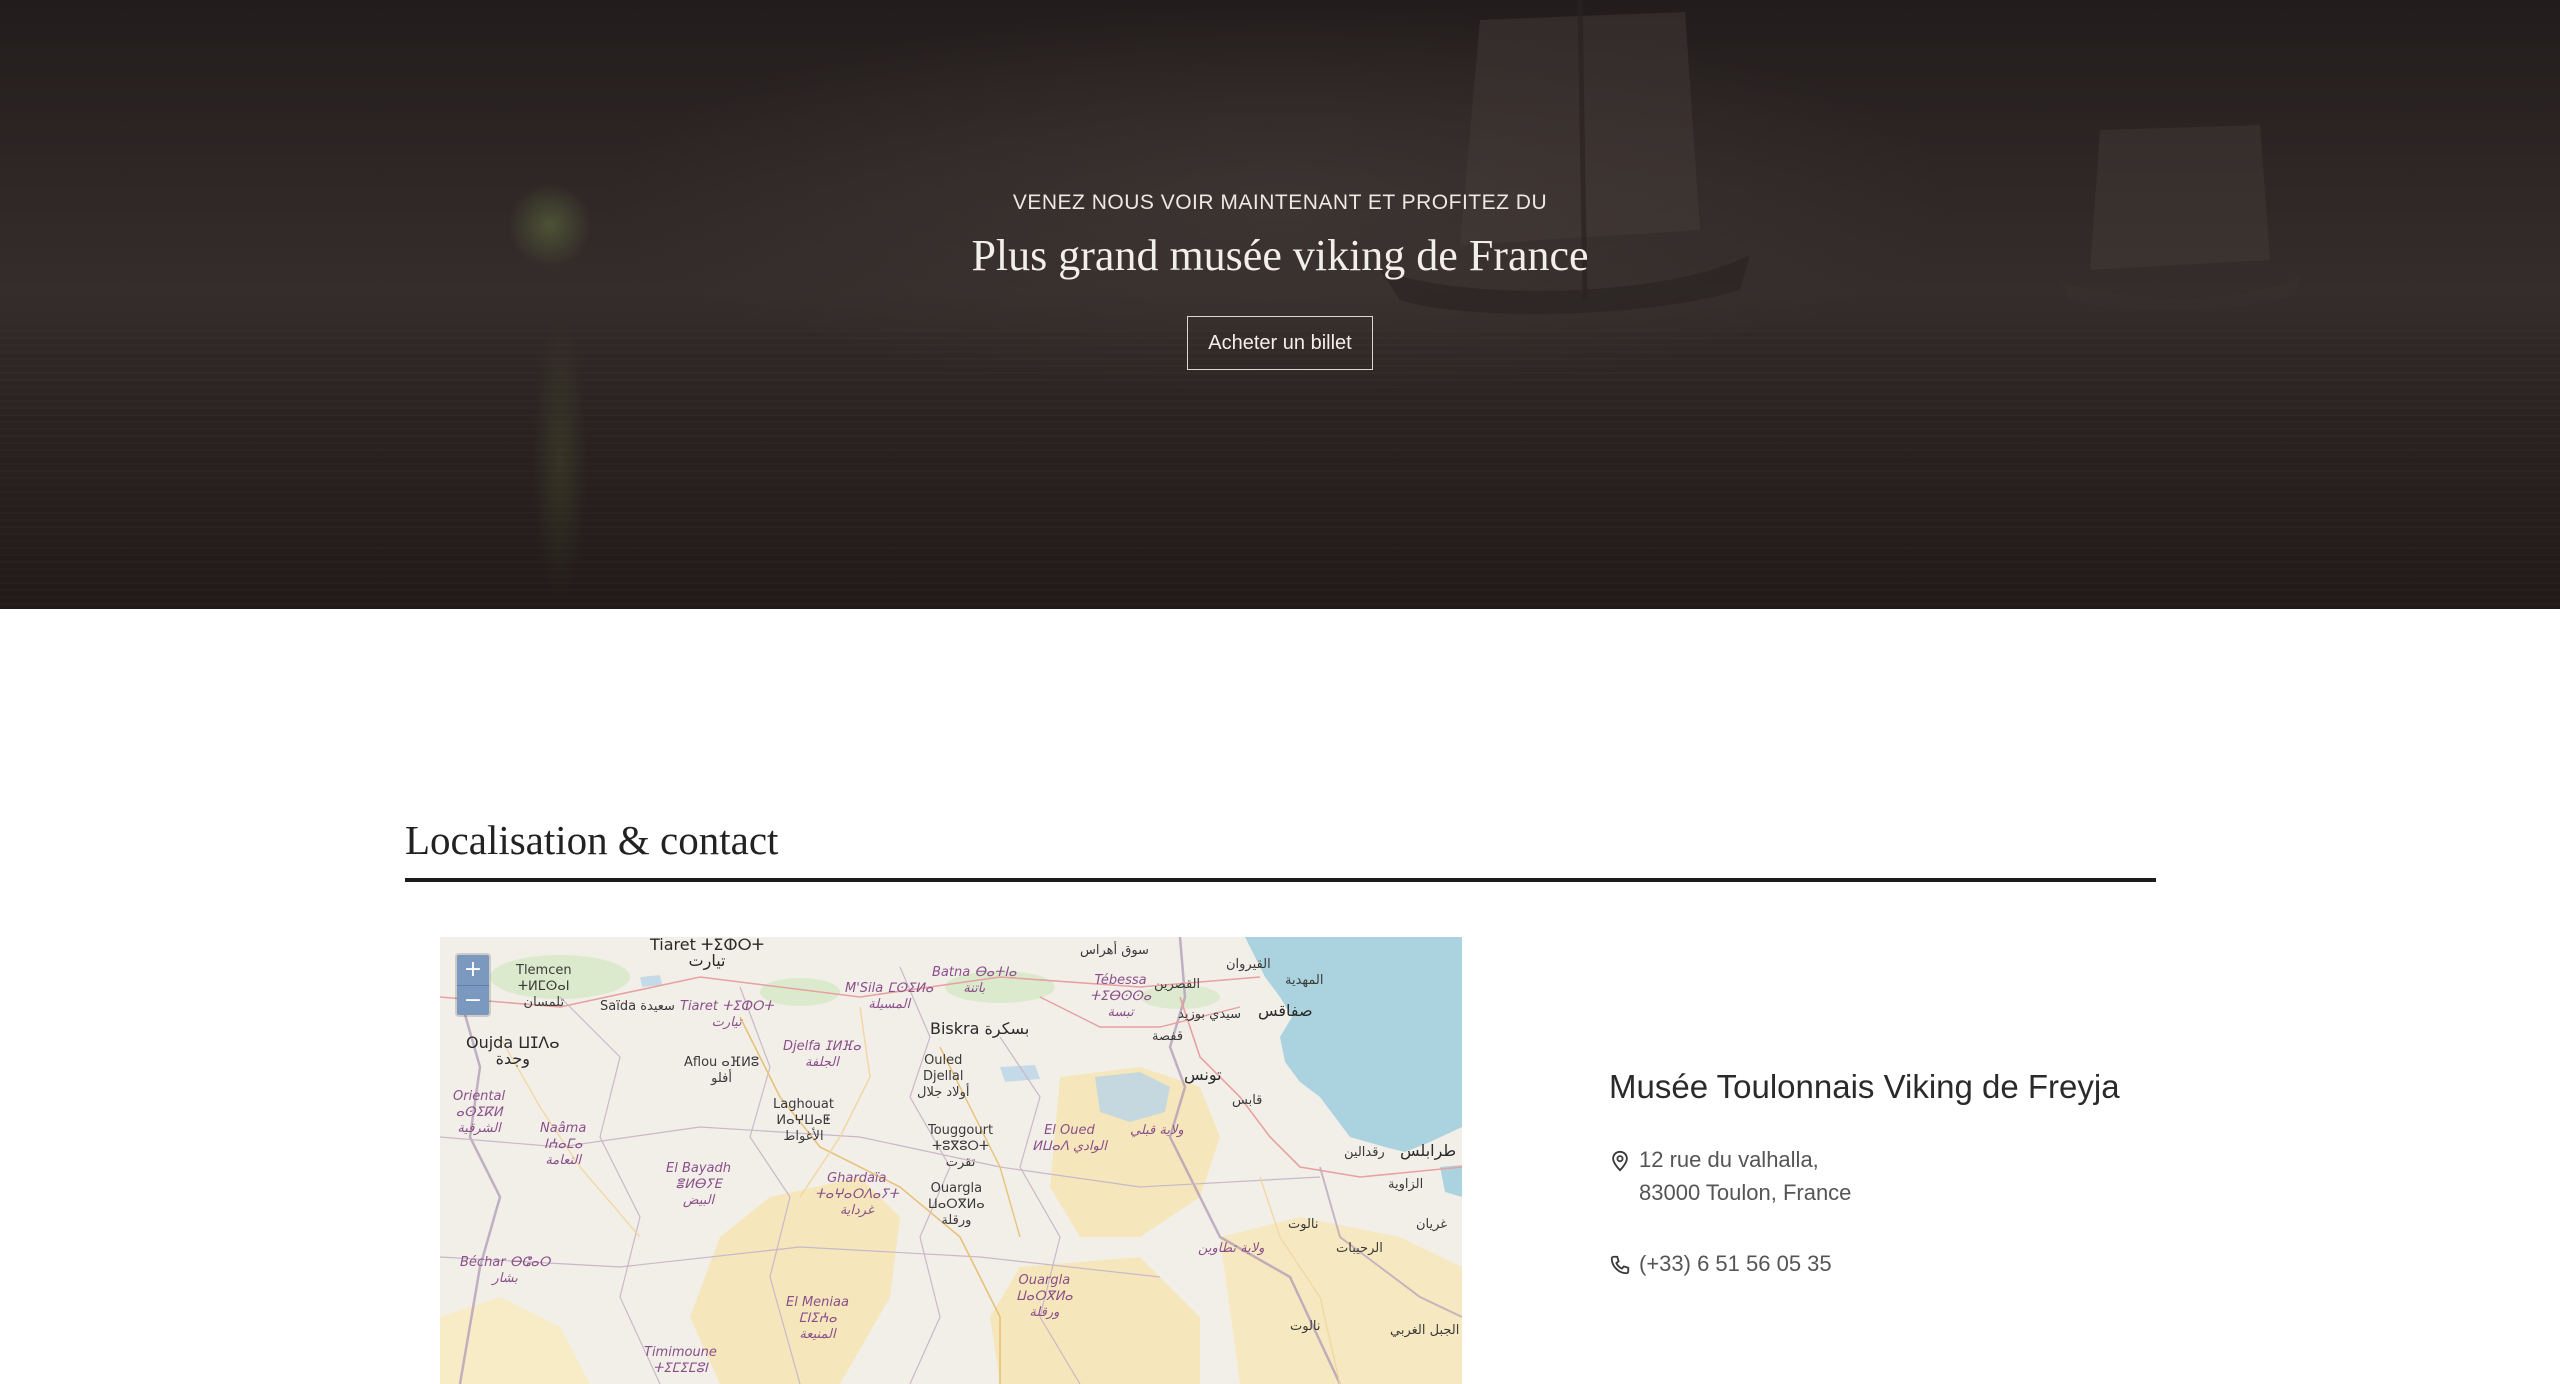 The image size is (2560, 1384). I want to click on map-label-mahdia: المهدية, so click(1304, 980).